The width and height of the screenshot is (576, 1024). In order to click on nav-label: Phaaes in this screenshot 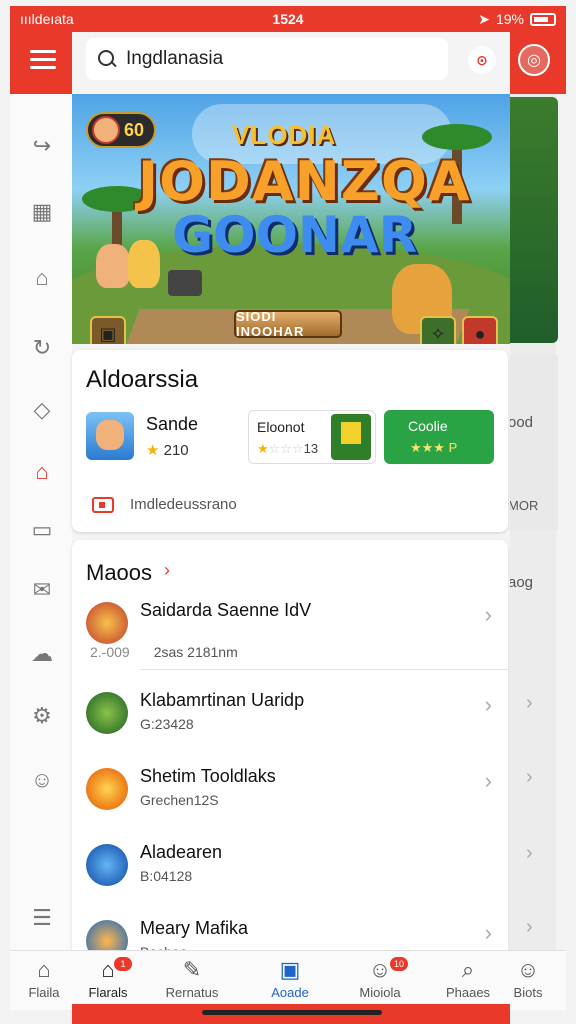, I will do `click(468, 992)`.